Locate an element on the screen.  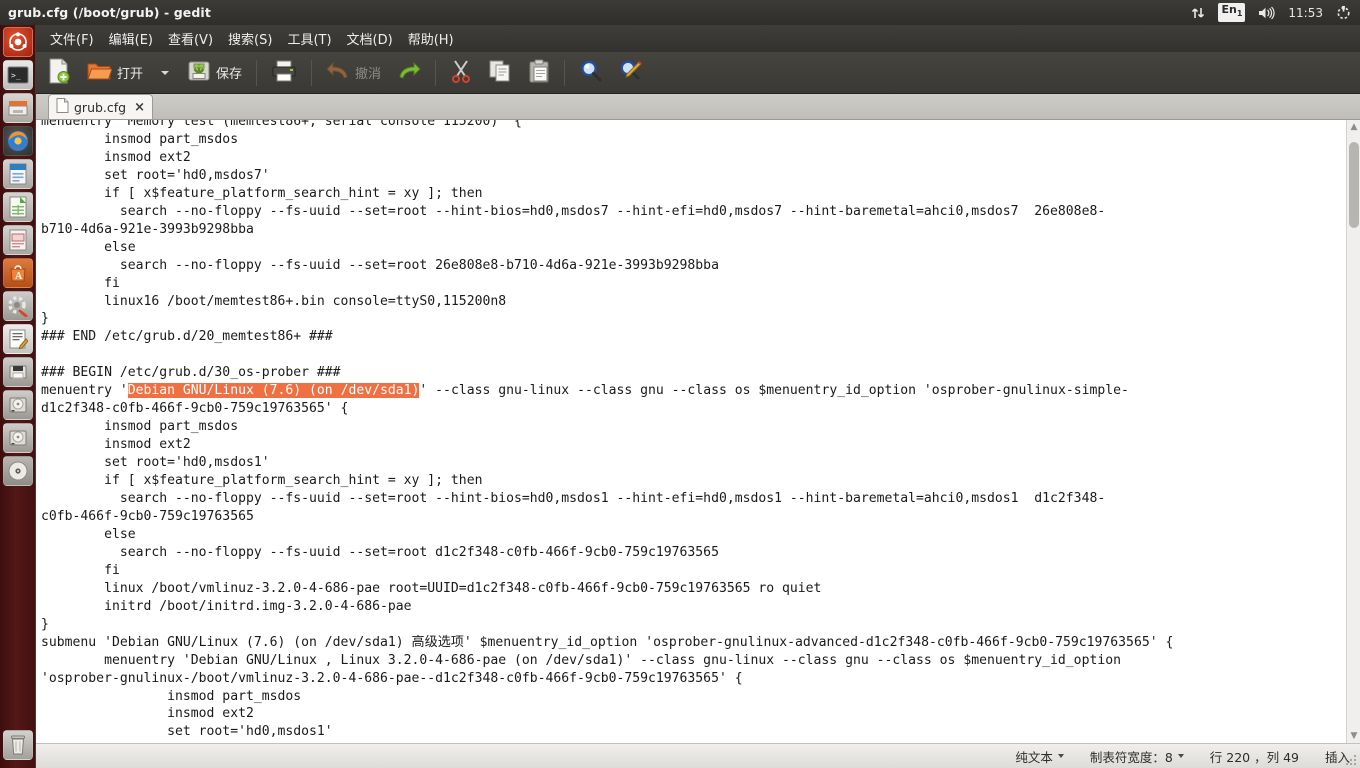
libreoffice-writer-icon is located at coordinates (17, 174).